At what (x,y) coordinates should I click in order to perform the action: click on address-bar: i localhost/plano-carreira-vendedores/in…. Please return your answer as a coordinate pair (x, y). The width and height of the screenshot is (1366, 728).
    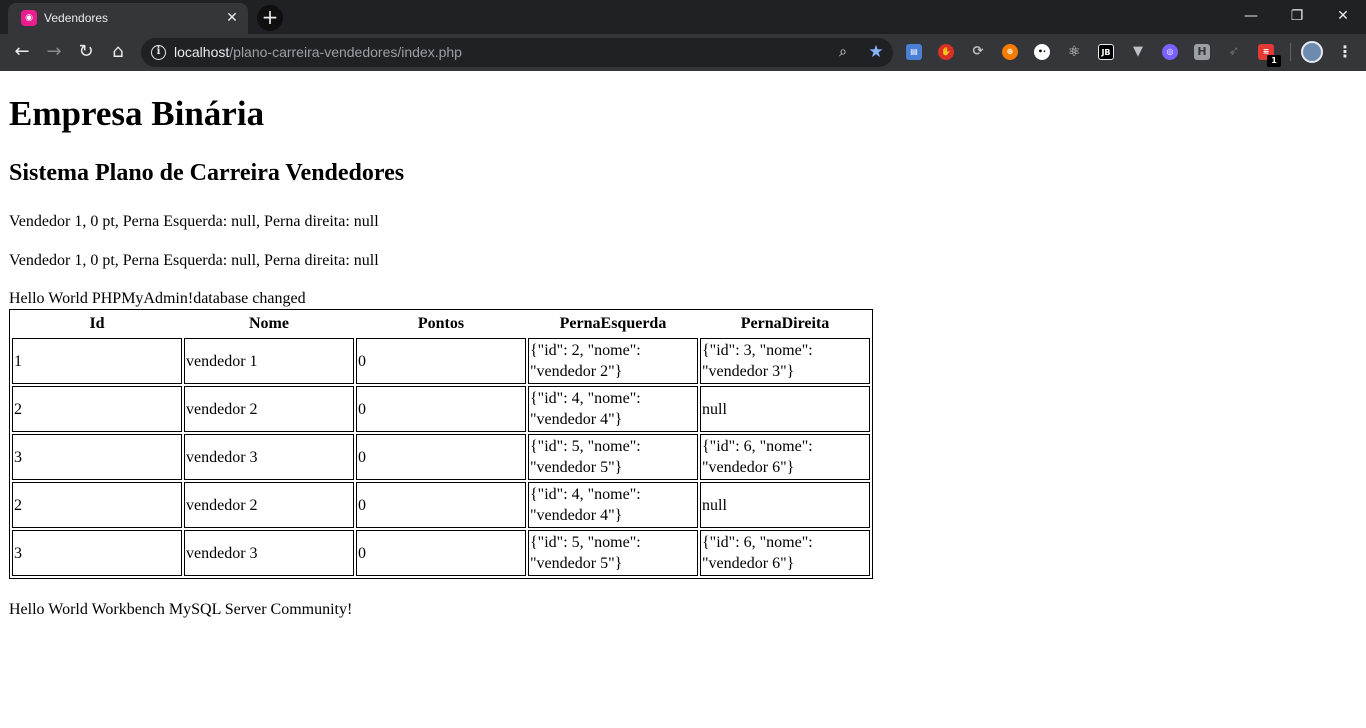
    Looking at the image, I should click on (517, 52).